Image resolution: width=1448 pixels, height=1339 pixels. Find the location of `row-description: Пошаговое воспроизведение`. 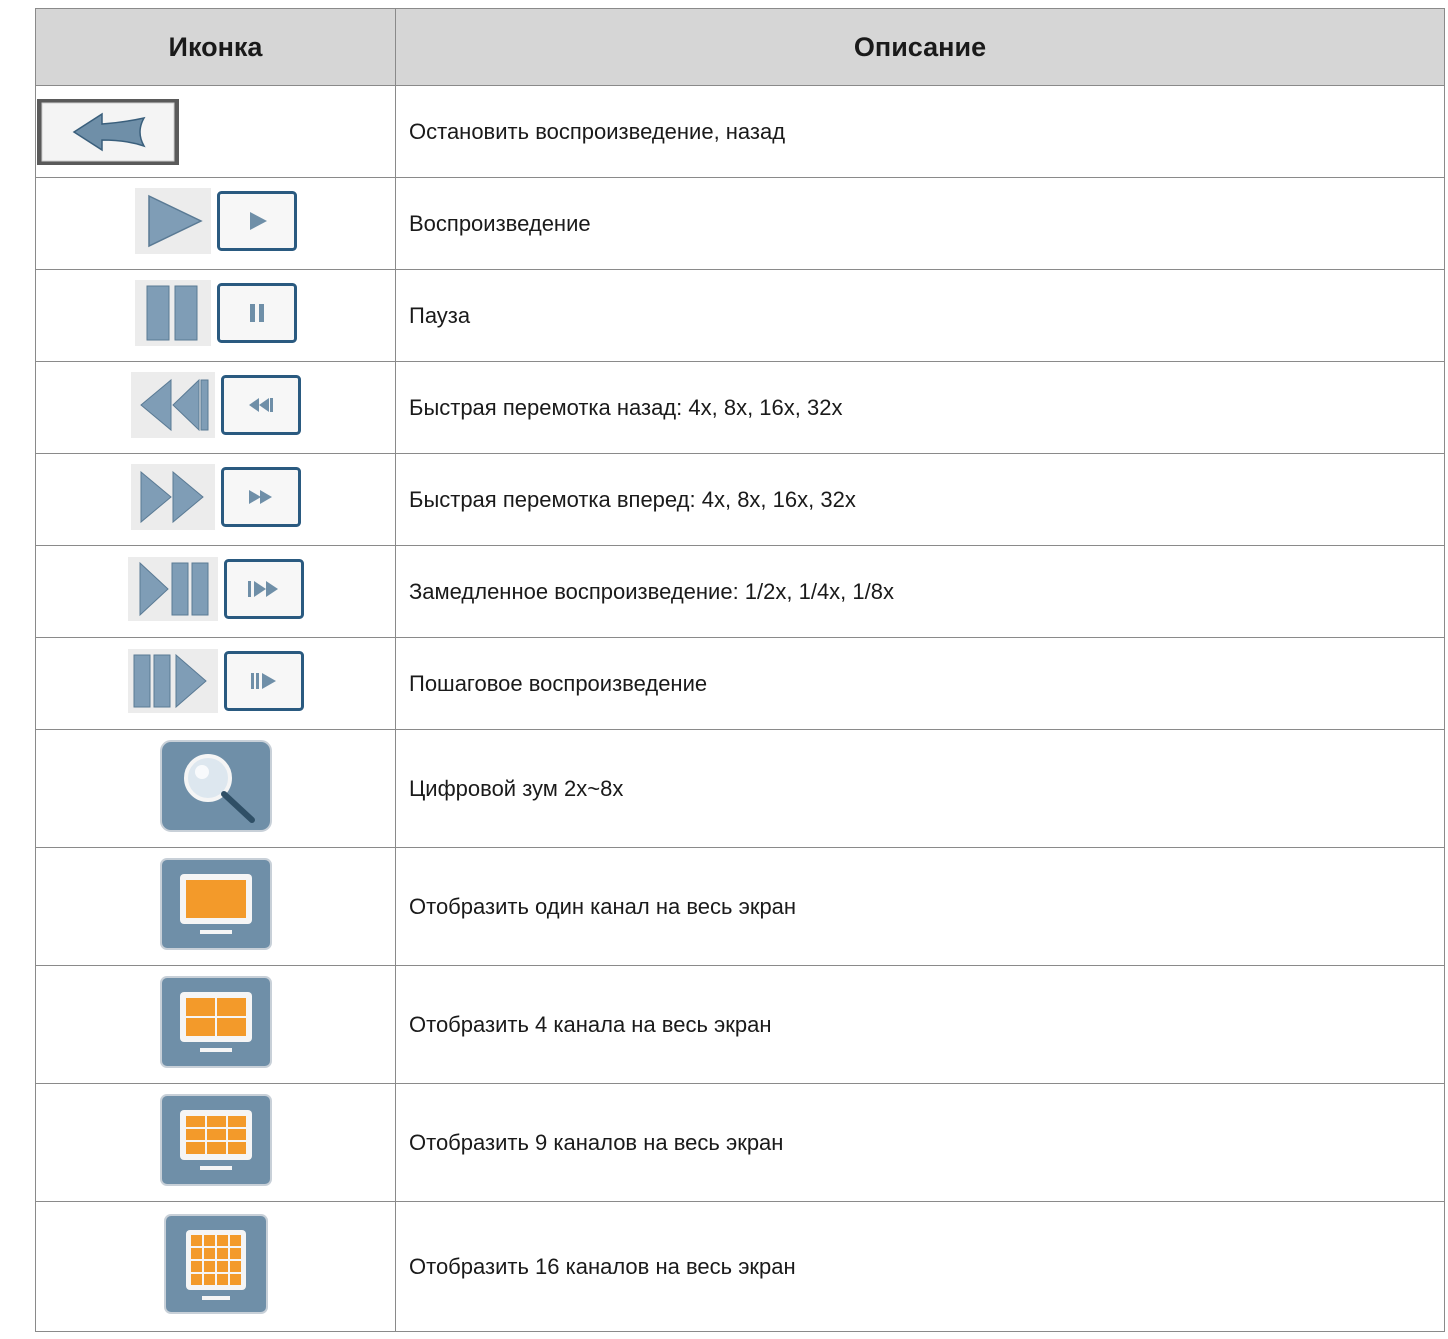

row-description: Пошаговое воспроизведение is located at coordinates (920, 683).